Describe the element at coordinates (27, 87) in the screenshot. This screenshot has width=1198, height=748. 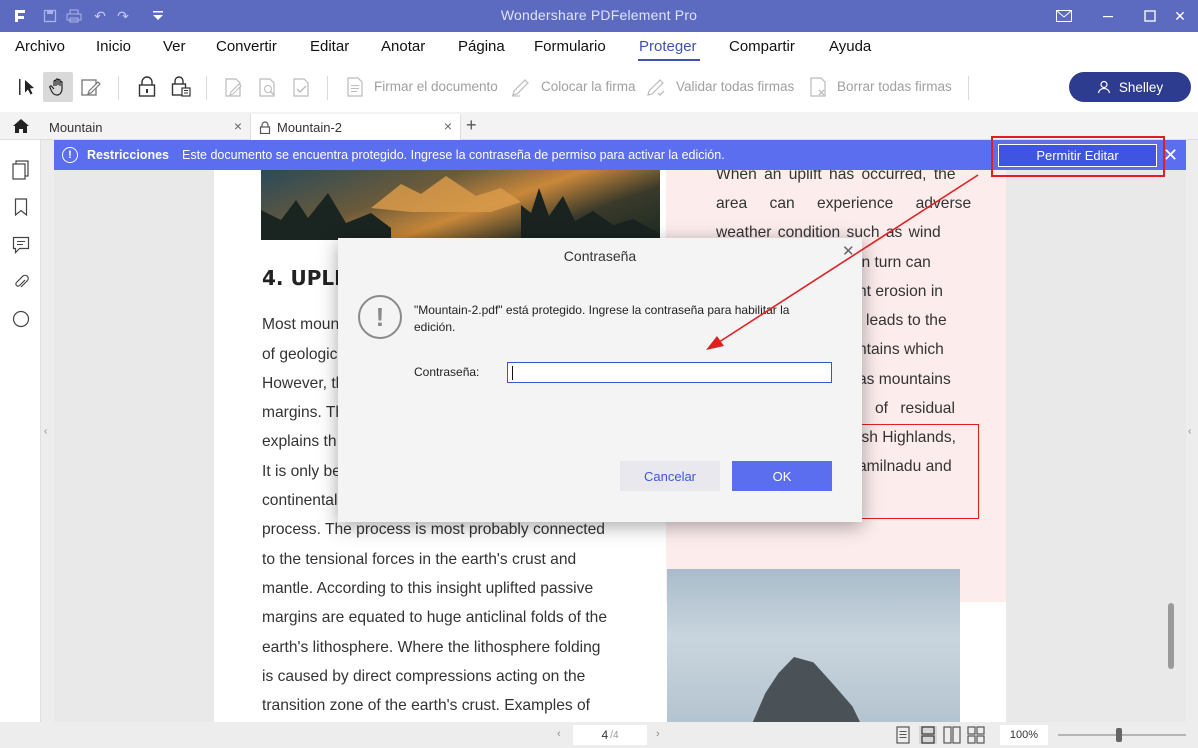
I see `select-cursor-icon` at that location.